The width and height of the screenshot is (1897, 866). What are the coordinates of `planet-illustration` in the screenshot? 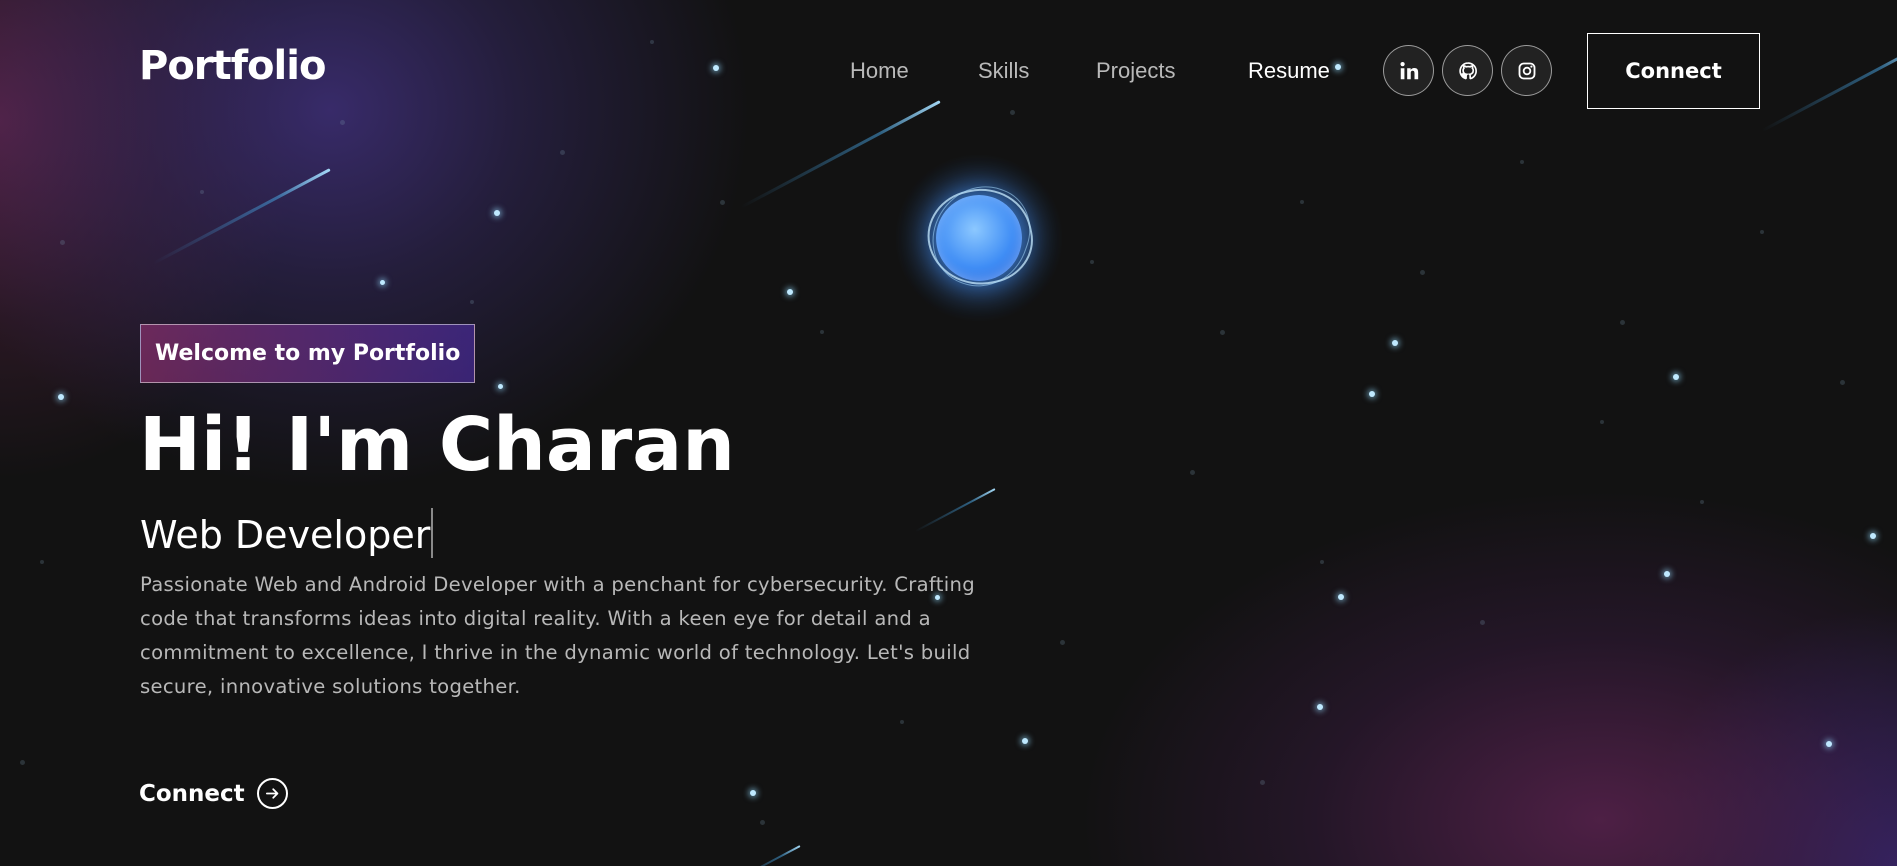 It's located at (979, 238).